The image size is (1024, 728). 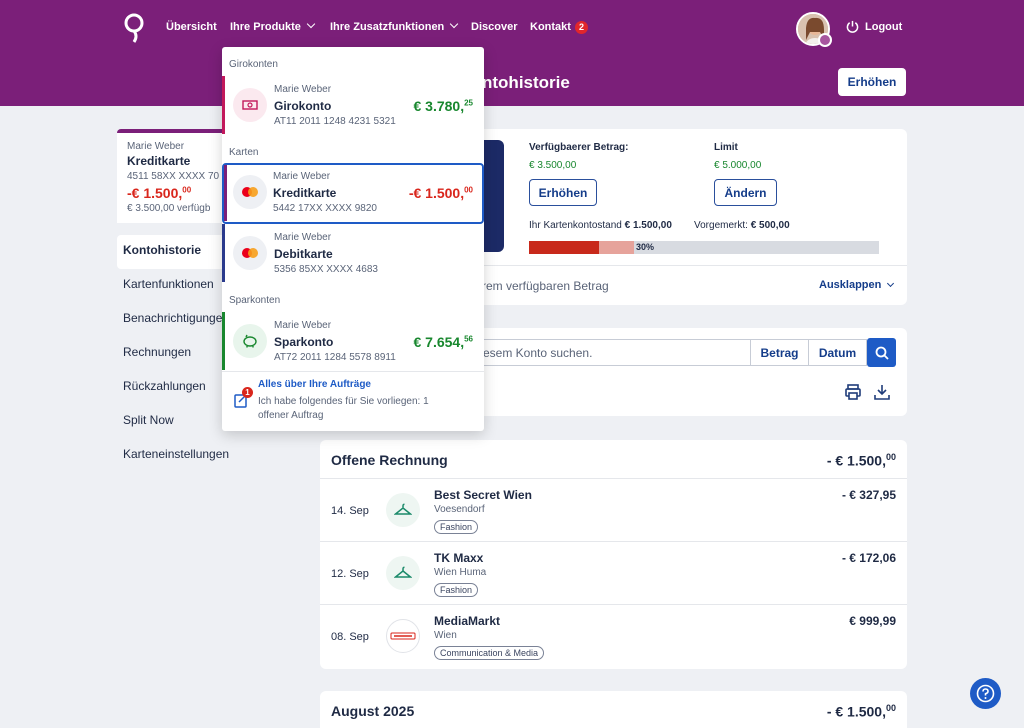 What do you see at coordinates (217, 456) in the screenshot?
I see `menu-karteneinstellungen: Karteneinstellungen` at bounding box center [217, 456].